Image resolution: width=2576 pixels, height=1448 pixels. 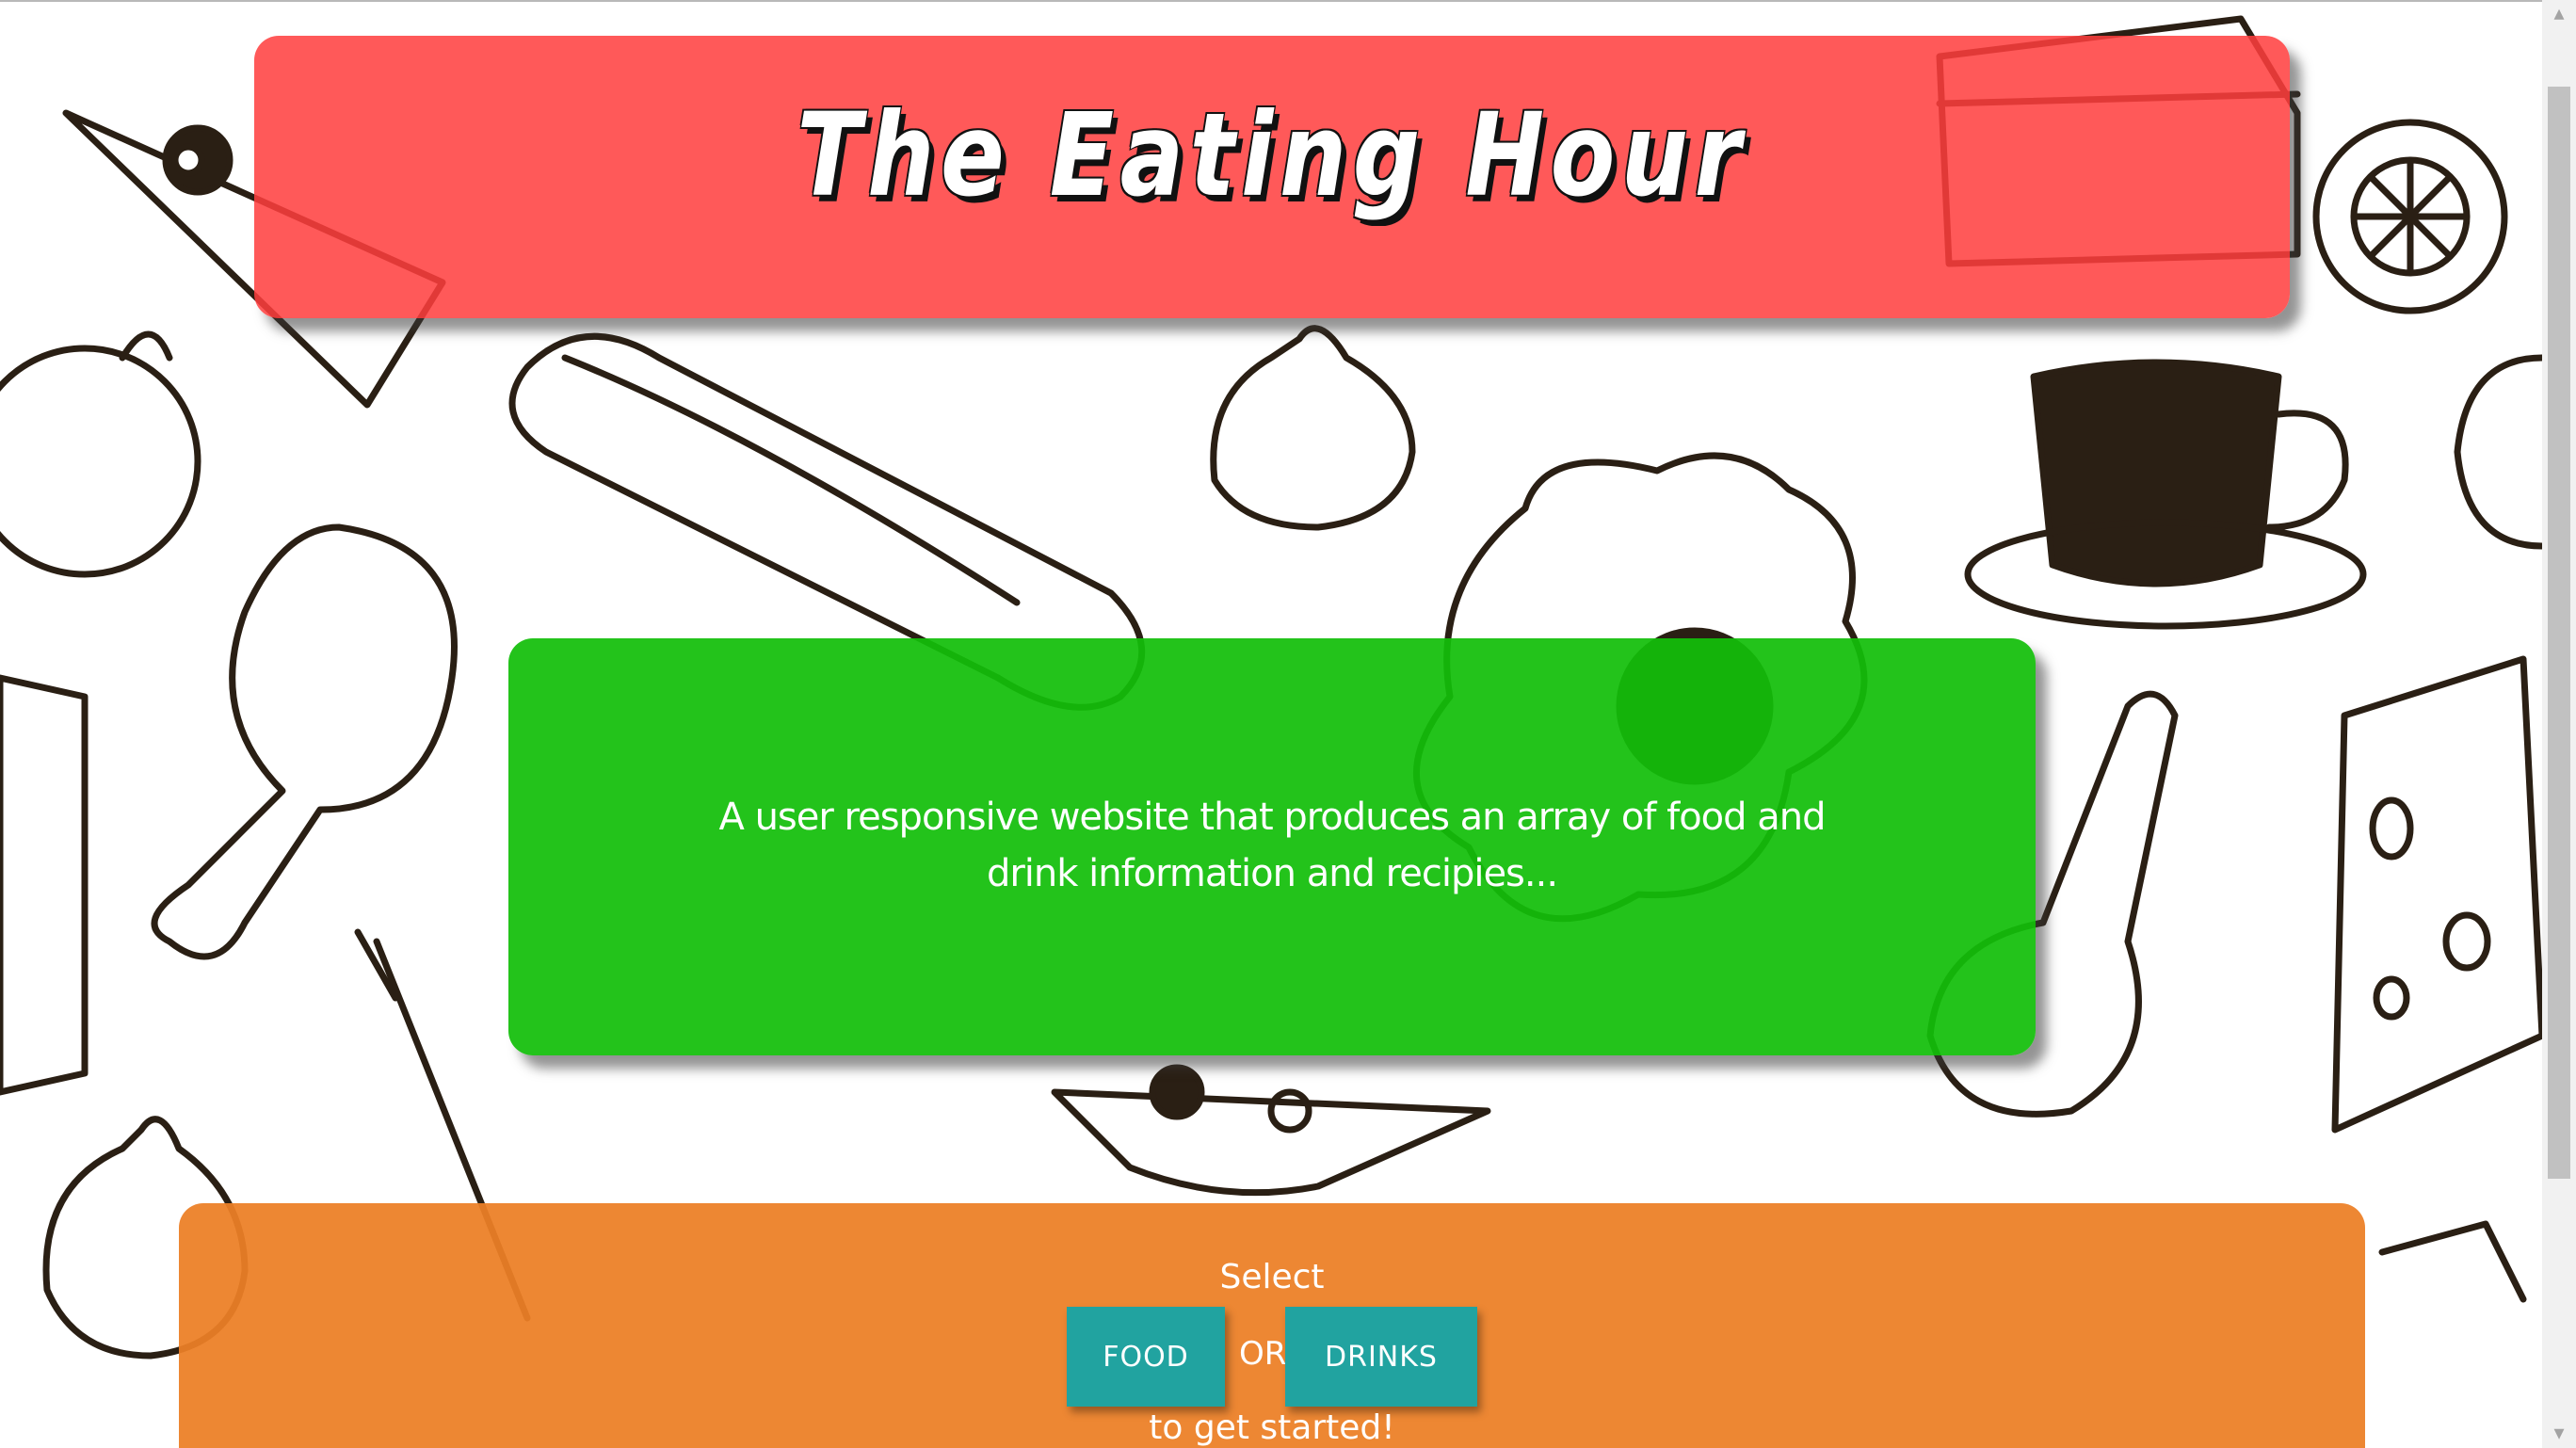 I want to click on site-title: The Eating Hour, so click(x=1272, y=155).